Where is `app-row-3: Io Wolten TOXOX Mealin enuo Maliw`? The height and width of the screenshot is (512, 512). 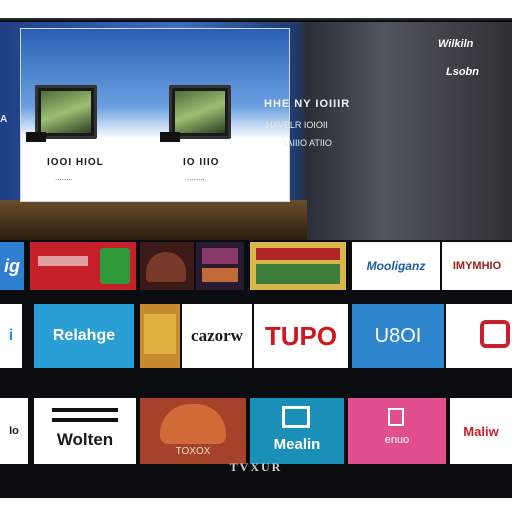 app-row-3: Io Wolten TOXOX Mealin enuo Maliw is located at coordinates (256, 431).